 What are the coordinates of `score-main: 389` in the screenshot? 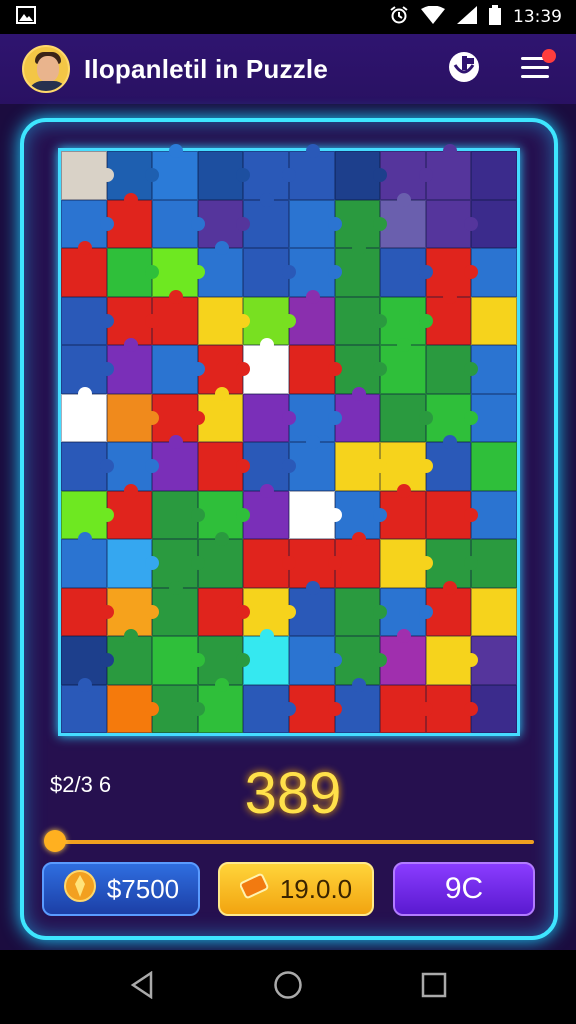 It's located at (293, 793).